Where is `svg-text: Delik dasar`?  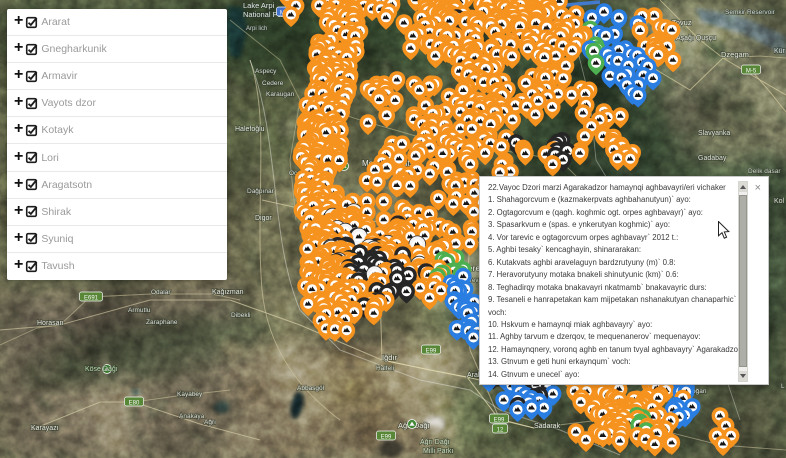
svg-text: Delik dasar is located at coordinates (764, 171).